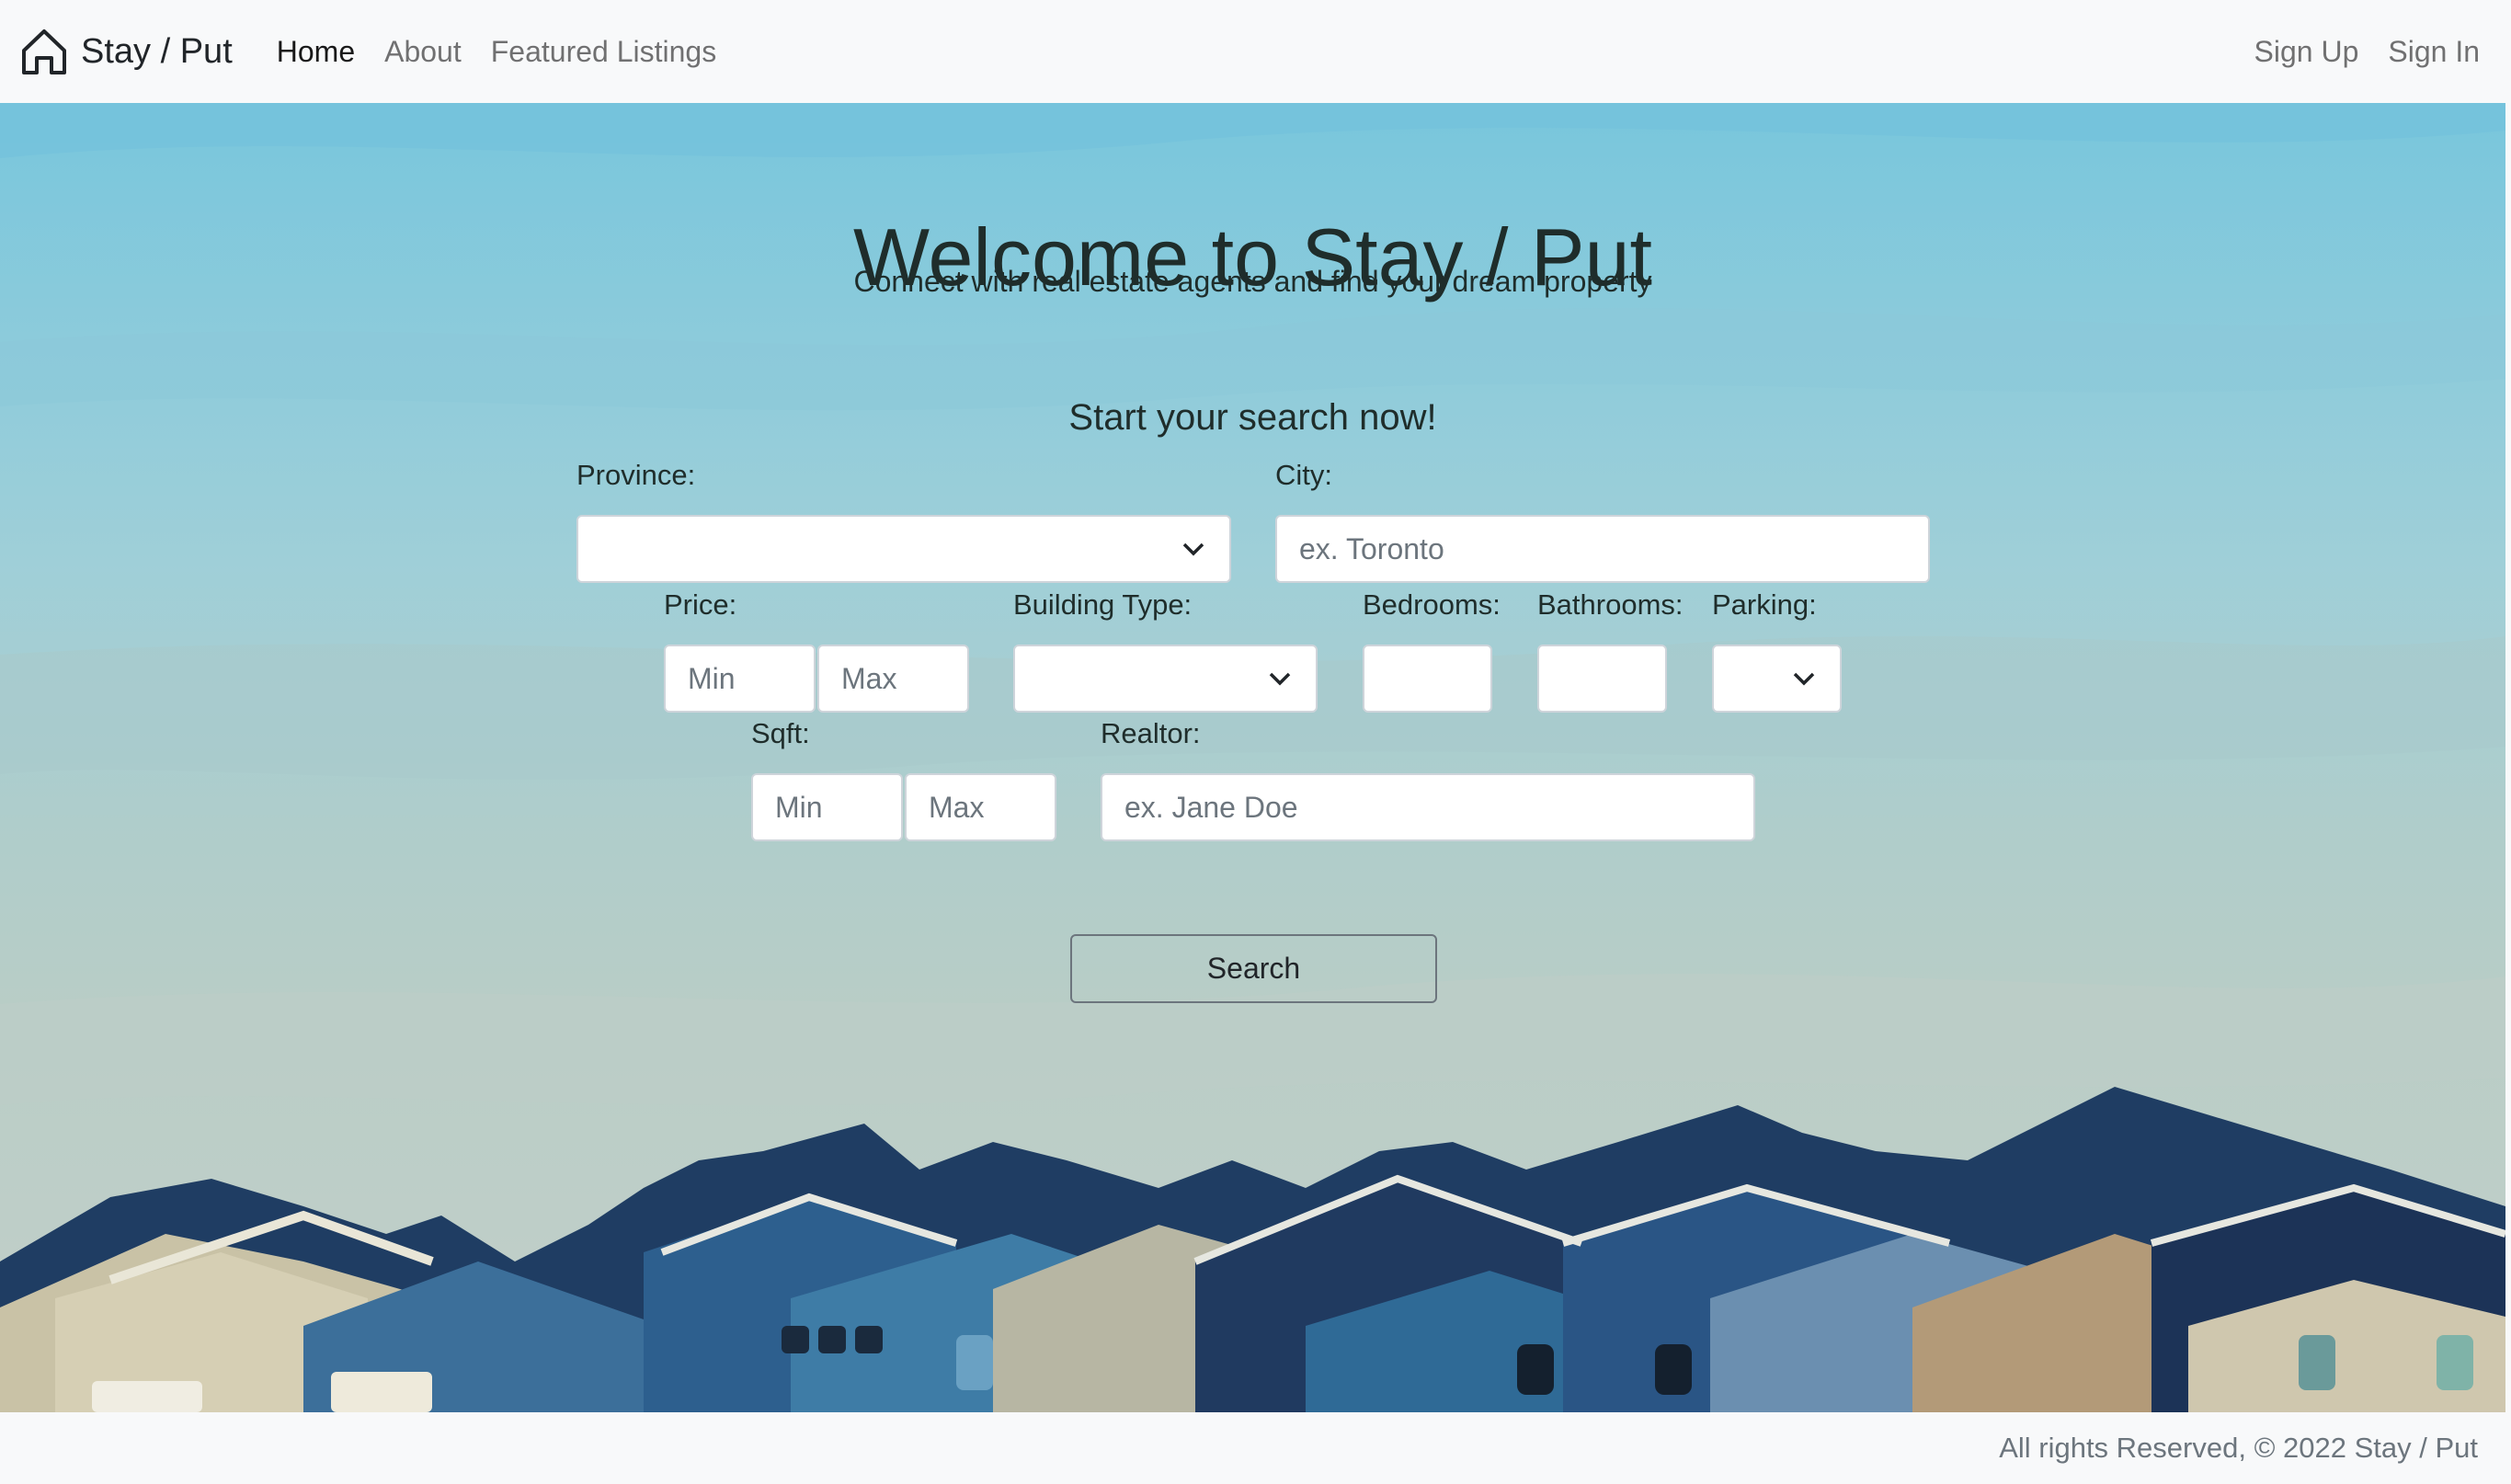  What do you see at coordinates (700, 604) in the screenshot?
I see `price-label: Price:` at bounding box center [700, 604].